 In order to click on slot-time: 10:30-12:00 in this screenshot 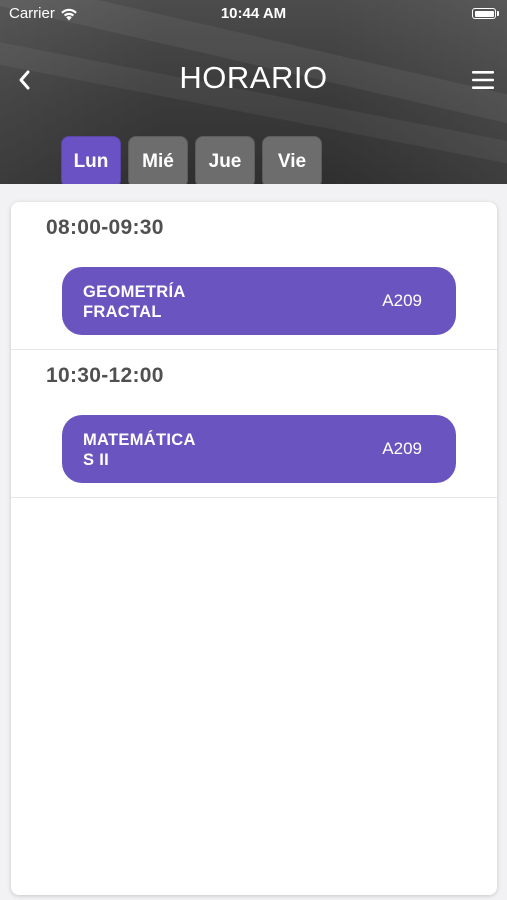, I will do `click(105, 375)`.